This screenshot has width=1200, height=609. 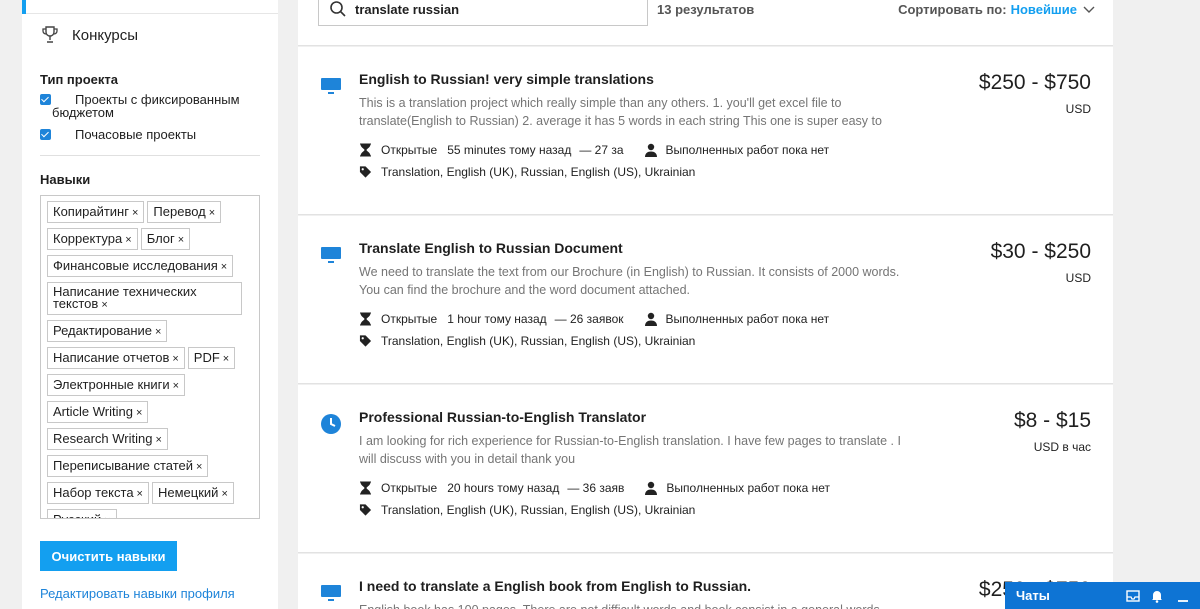 I want to click on project-title: Translate English to Russian Document, so click(x=491, y=248).